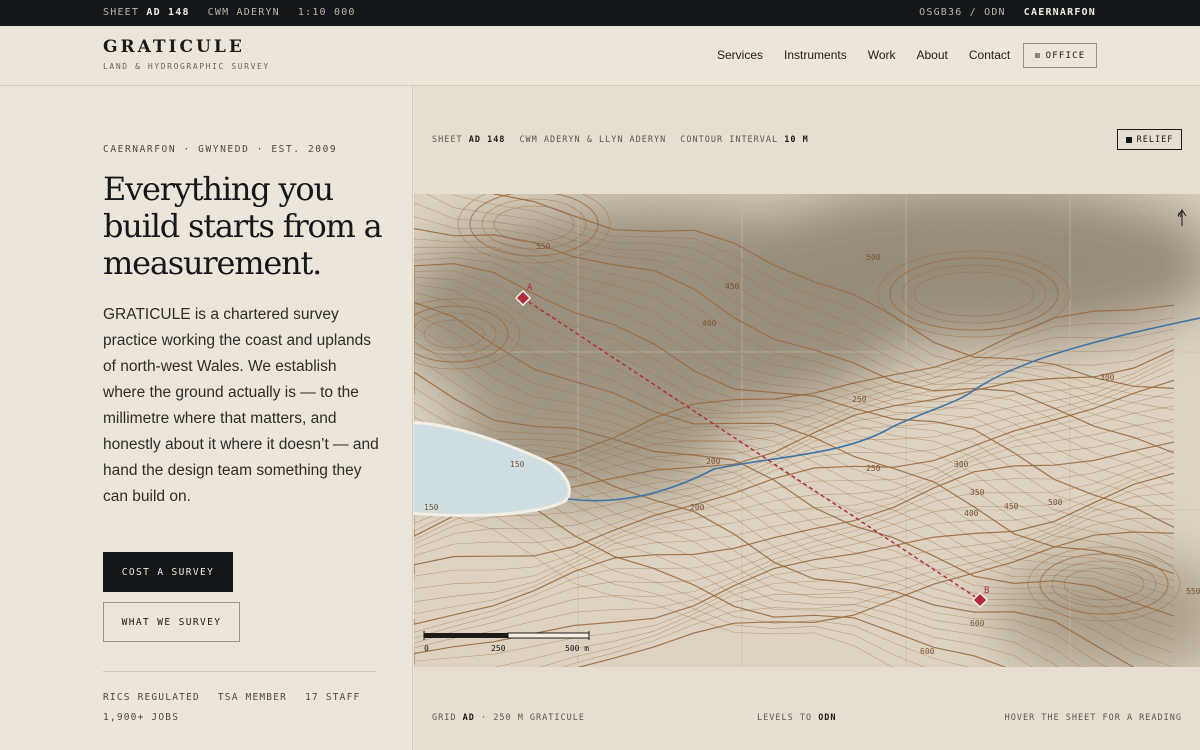  Describe the element at coordinates (740, 55) in the screenshot. I see `nav-services: Services` at that location.